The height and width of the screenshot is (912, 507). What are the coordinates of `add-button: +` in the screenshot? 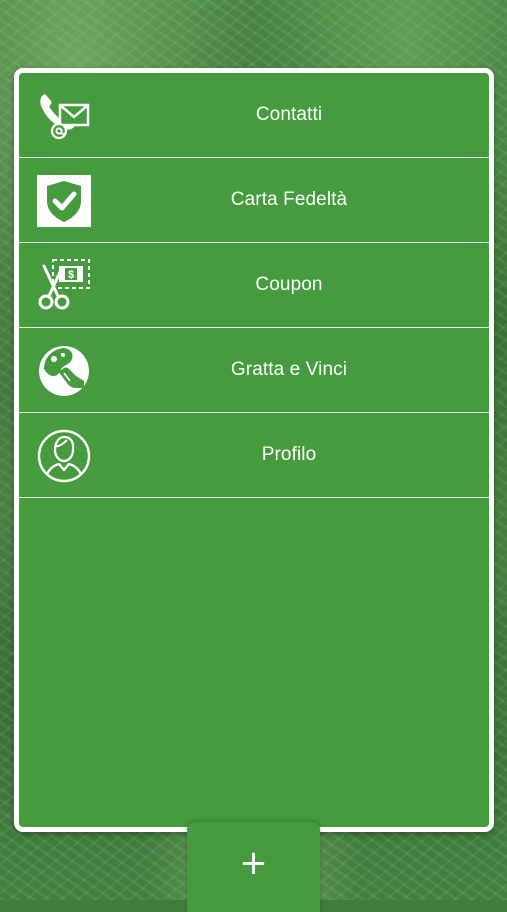 It's located at (253, 867).